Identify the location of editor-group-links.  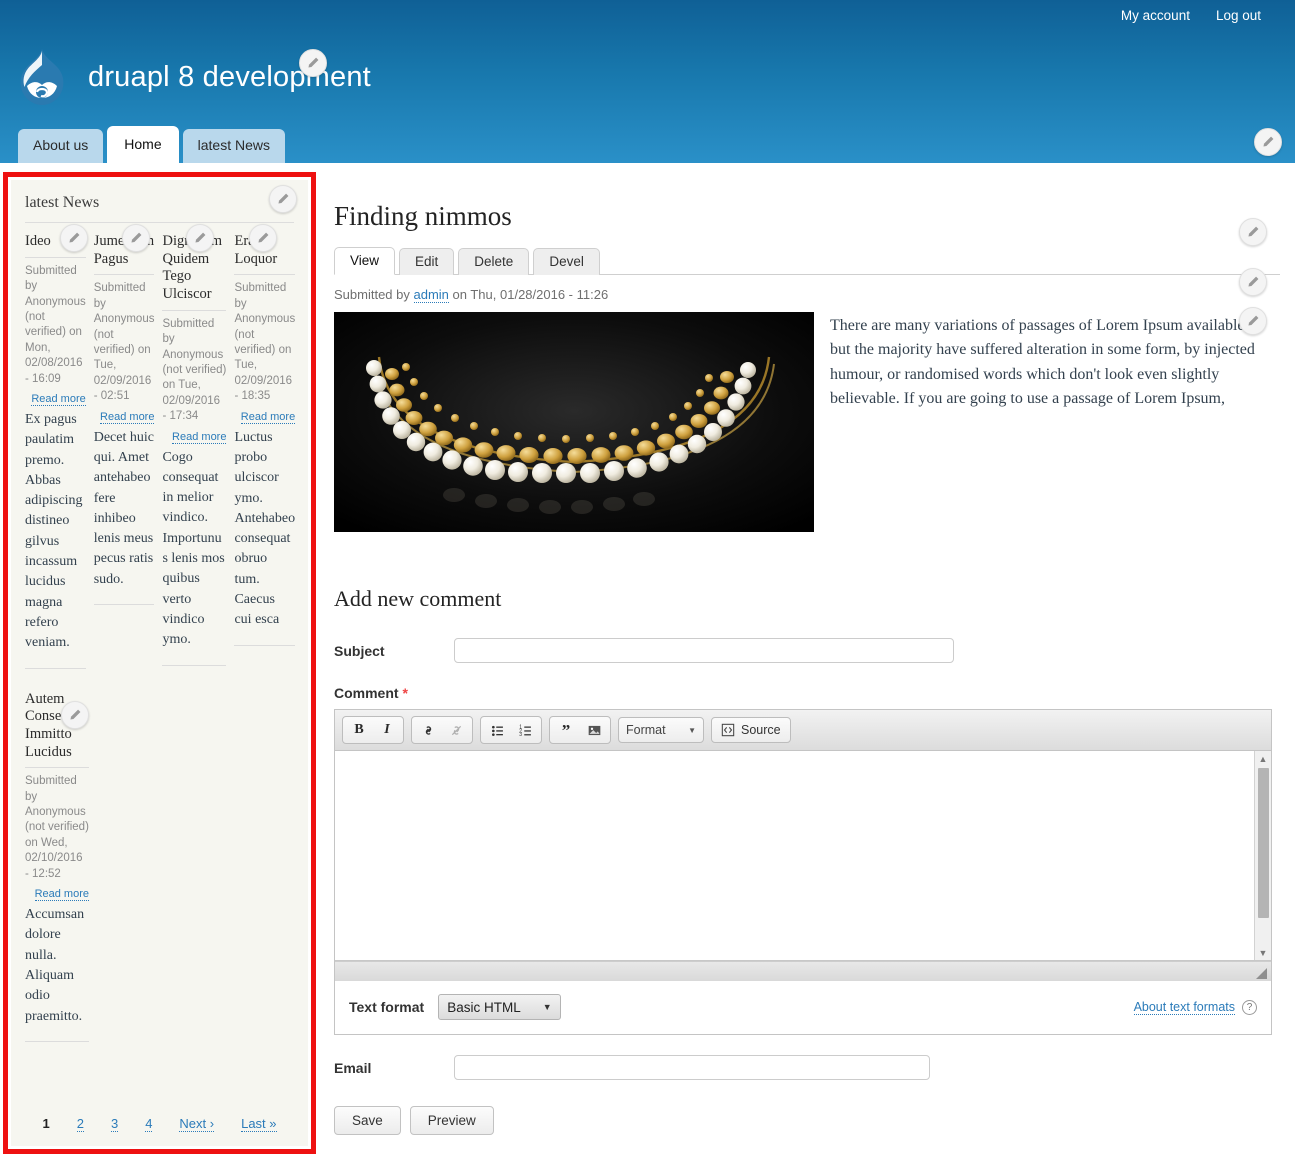
(442, 730).